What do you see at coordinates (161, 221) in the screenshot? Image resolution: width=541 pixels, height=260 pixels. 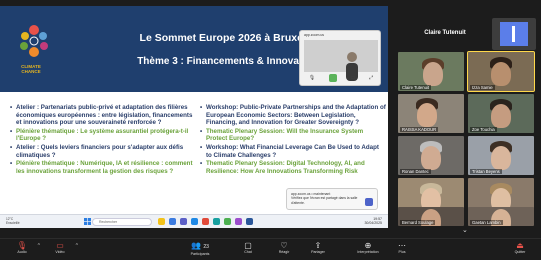 I see `file-explorer-icon` at bounding box center [161, 221].